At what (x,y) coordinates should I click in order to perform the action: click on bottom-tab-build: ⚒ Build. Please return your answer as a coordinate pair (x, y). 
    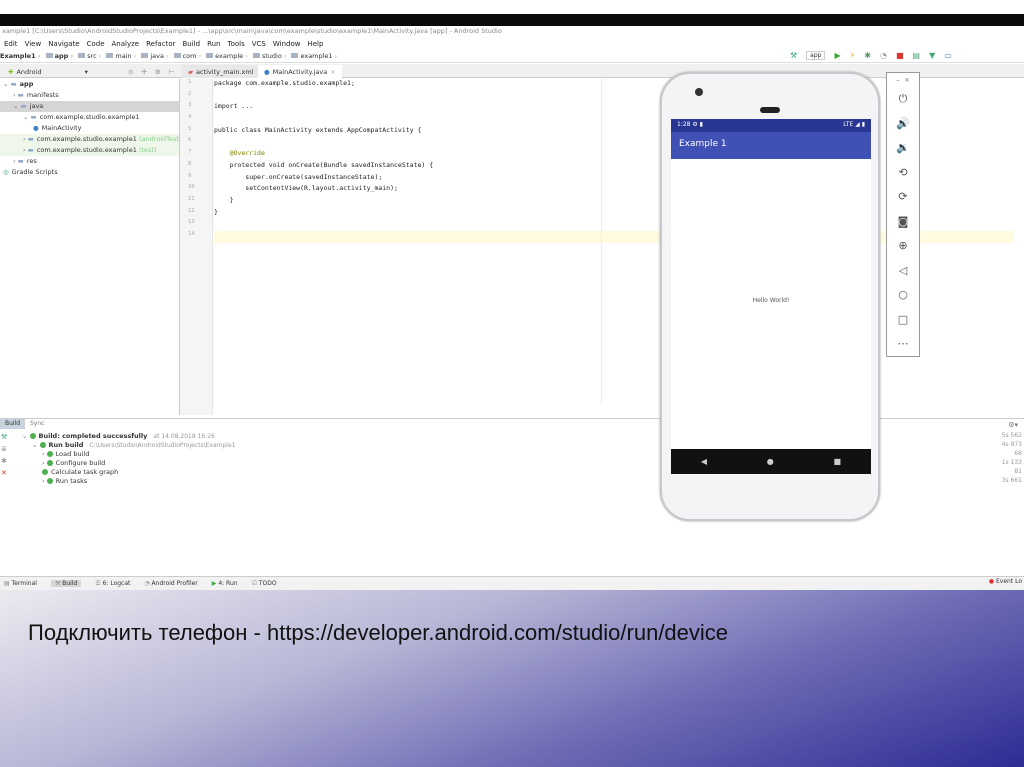
    Looking at the image, I should click on (66, 583).